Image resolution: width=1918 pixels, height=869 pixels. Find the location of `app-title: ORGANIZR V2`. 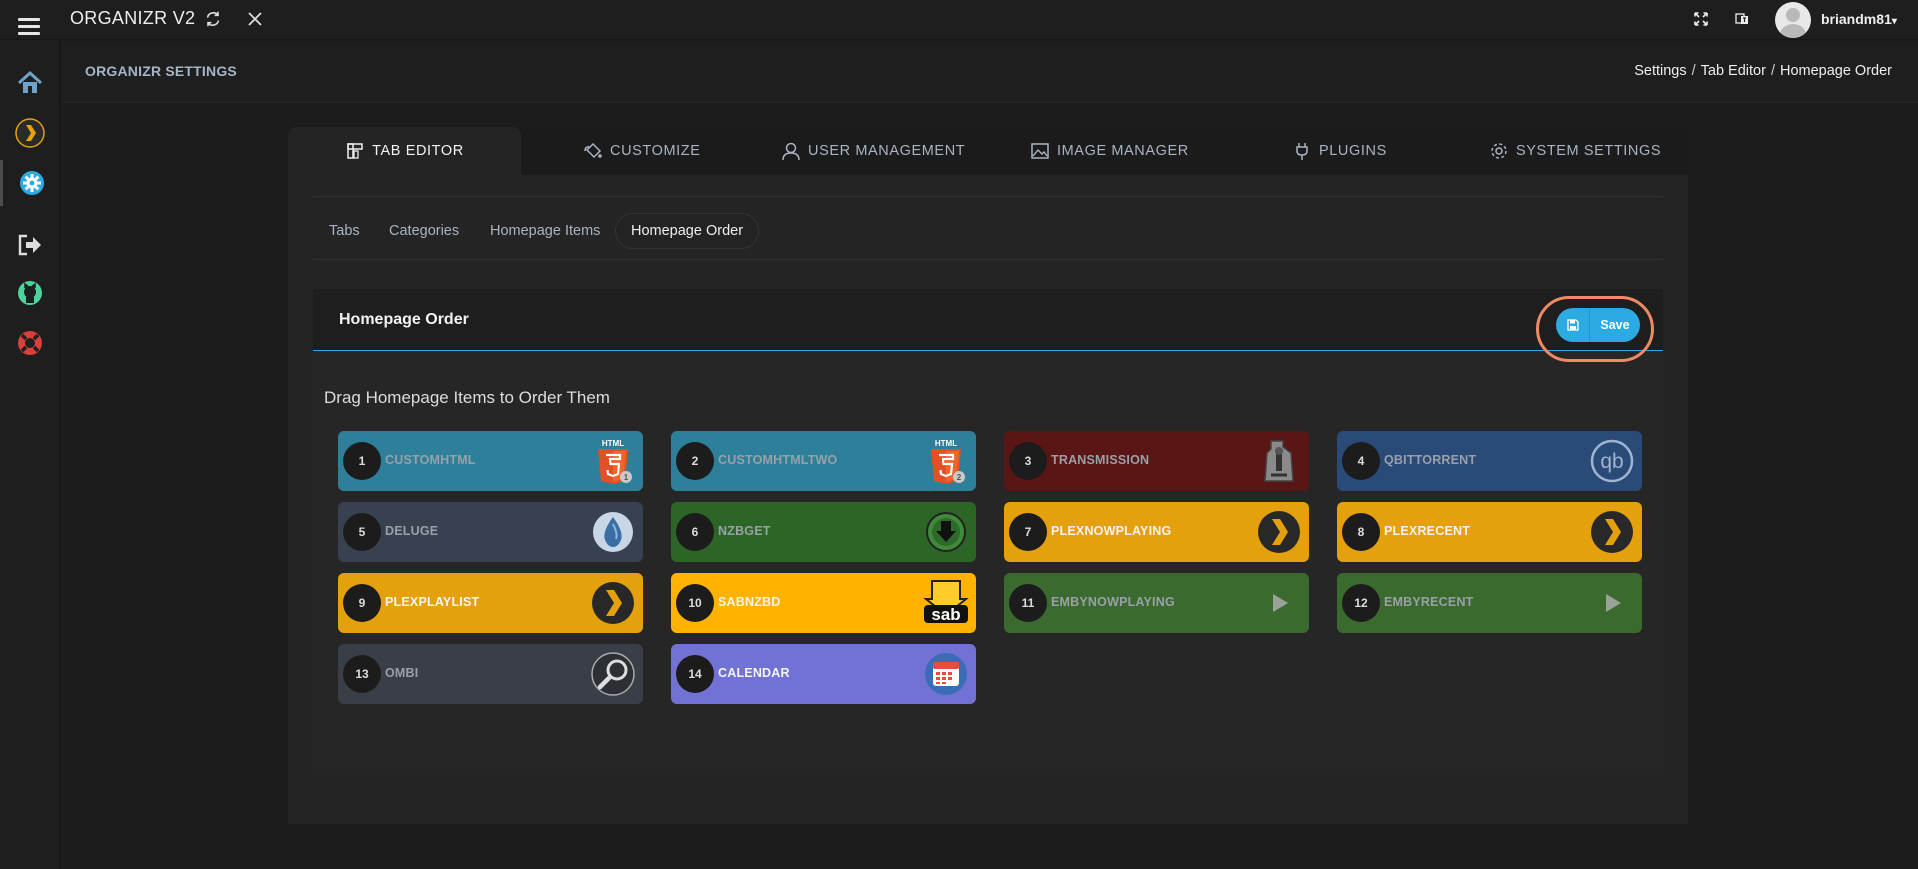

app-title: ORGANIZR V2 is located at coordinates (133, 18).